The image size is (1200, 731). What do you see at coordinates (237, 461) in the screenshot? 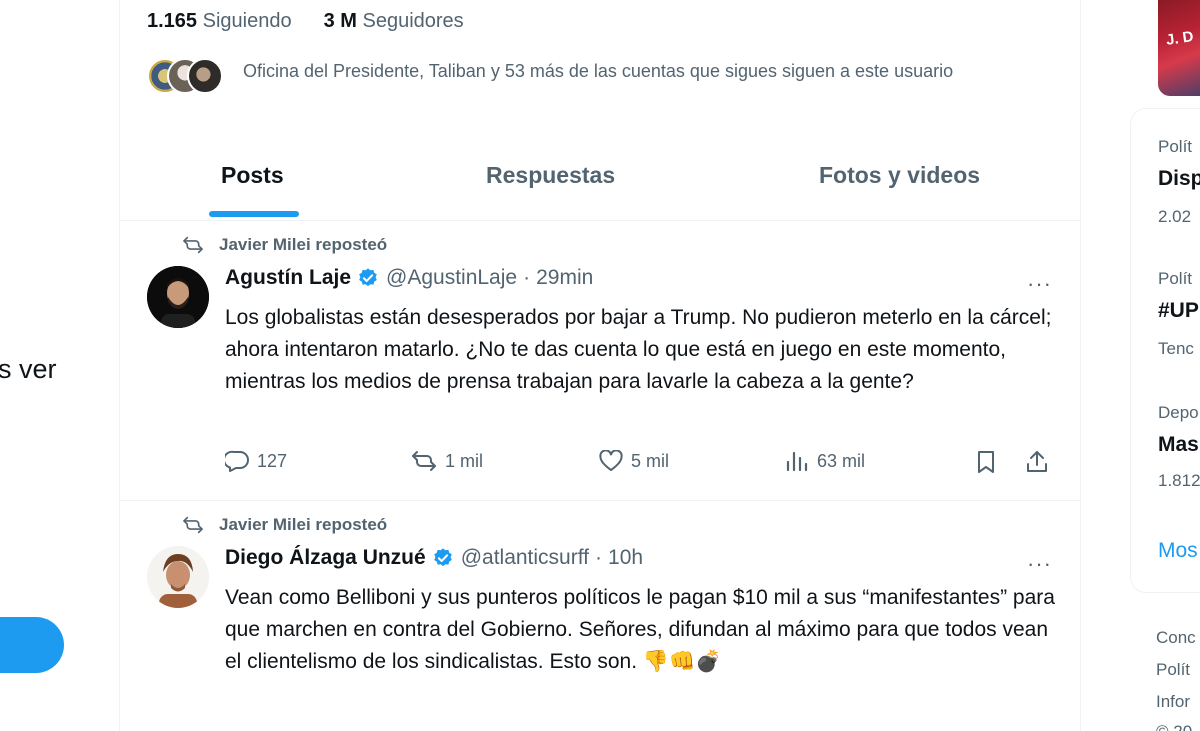
I see `reply-icon` at bounding box center [237, 461].